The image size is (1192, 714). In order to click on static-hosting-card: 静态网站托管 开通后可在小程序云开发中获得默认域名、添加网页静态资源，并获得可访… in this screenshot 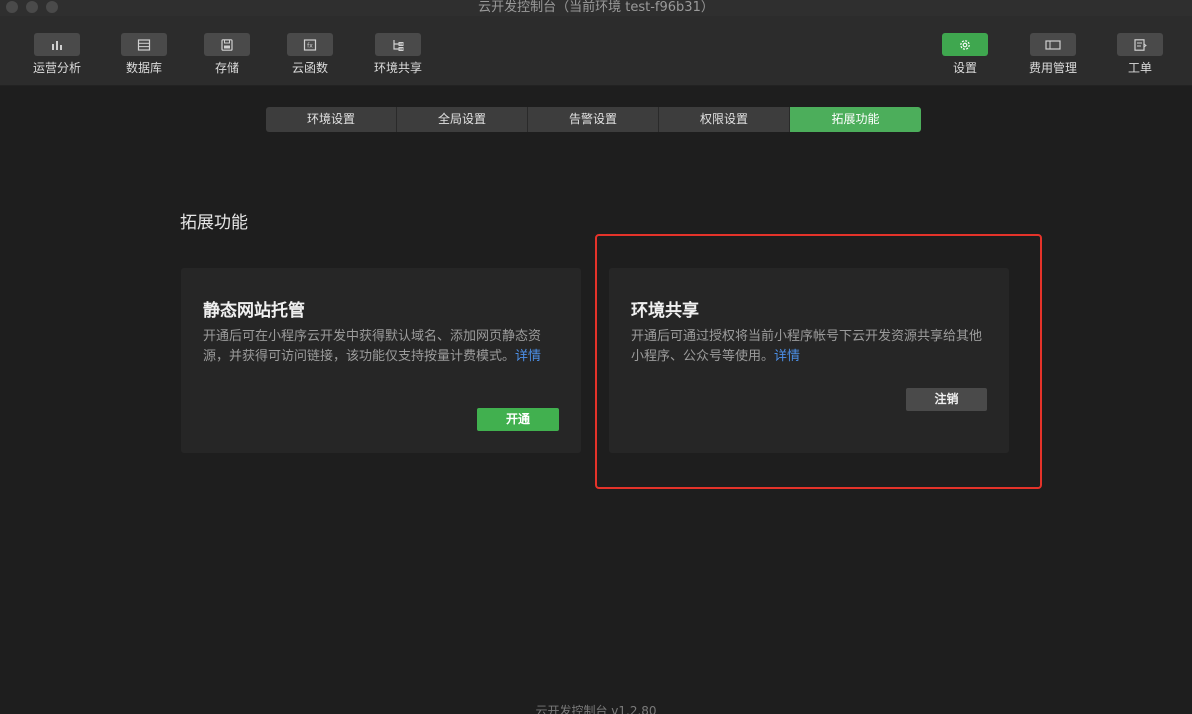, I will do `click(381, 360)`.